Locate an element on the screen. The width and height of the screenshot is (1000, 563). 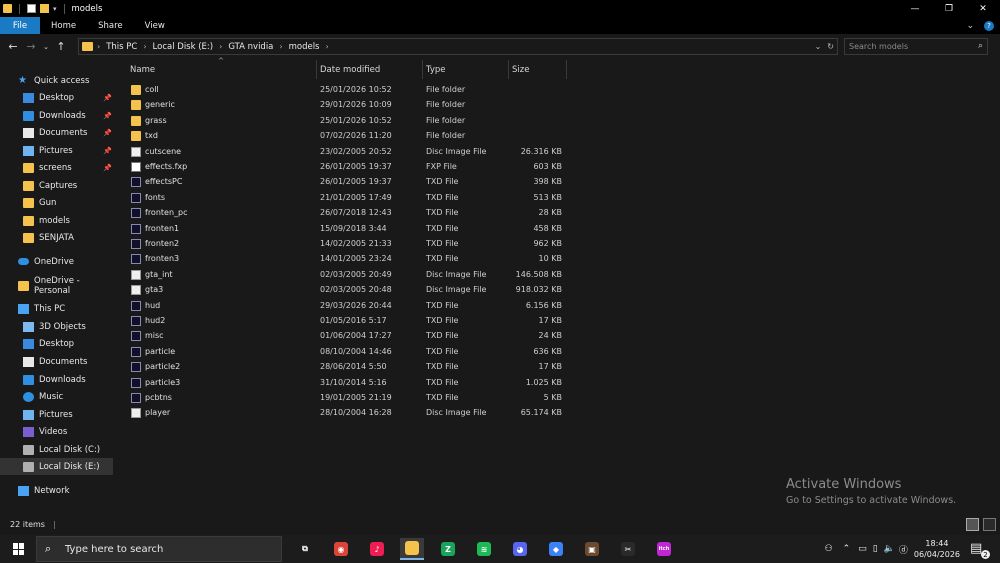
taskbar-app-discord: ◕ is located at coordinates (520, 549).